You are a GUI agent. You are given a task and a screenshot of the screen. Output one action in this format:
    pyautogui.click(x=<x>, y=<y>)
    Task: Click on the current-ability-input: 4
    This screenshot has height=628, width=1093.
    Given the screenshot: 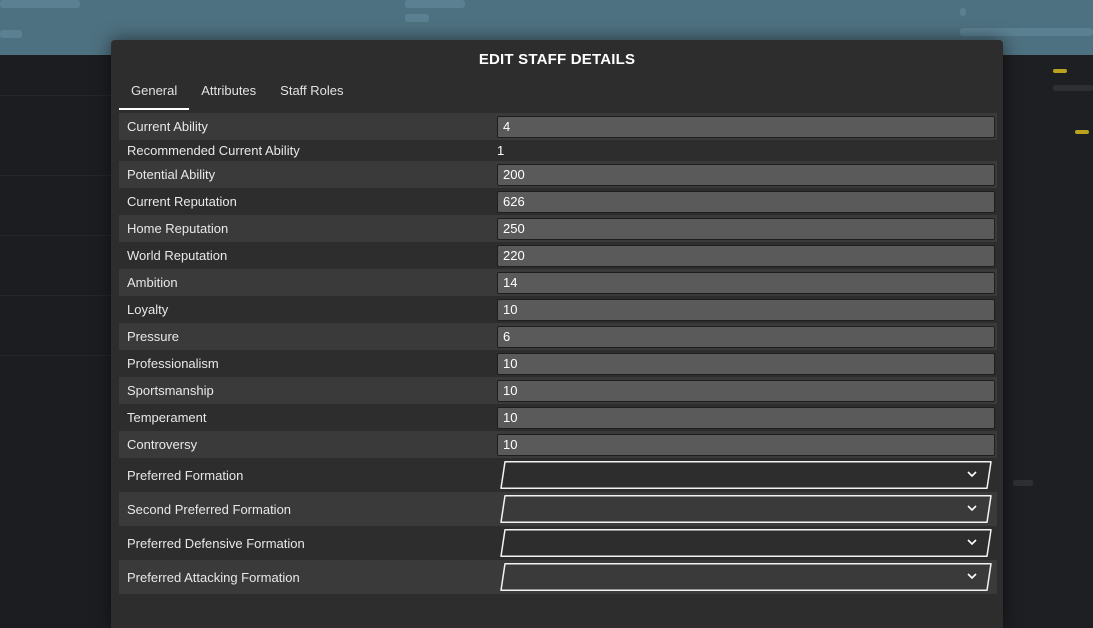 What is the action you would take?
    pyautogui.click(x=746, y=127)
    